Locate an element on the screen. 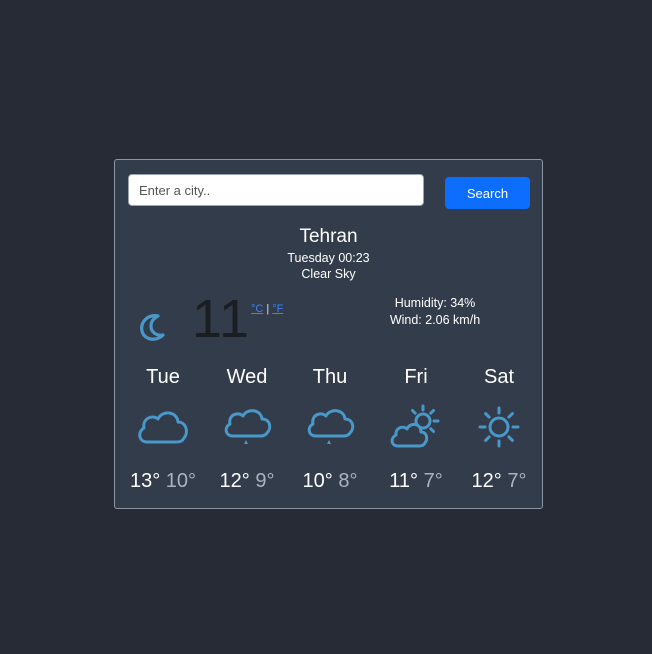 The height and width of the screenshot is (654, 652). city-name: Tehran is located at coordinates (328, 236).